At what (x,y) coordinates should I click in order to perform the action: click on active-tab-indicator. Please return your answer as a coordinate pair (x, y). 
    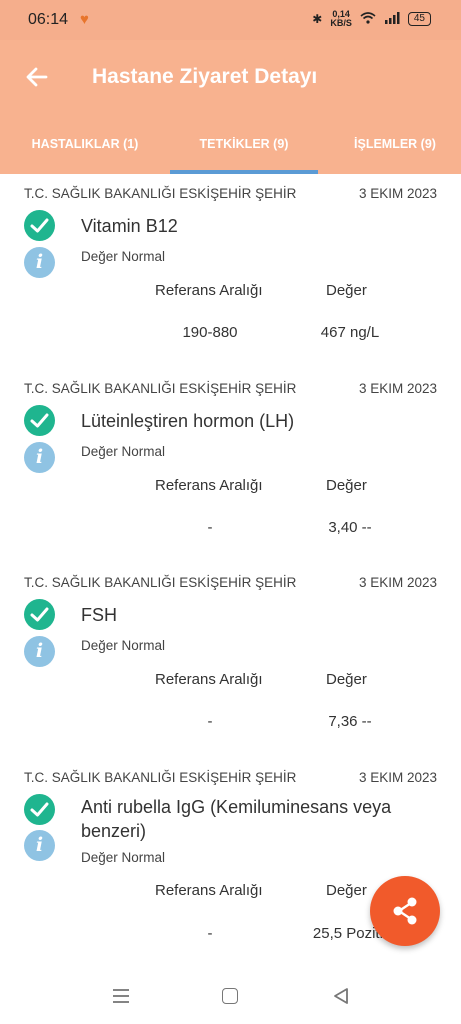
    Looking at the image, I should click on (244, 172).